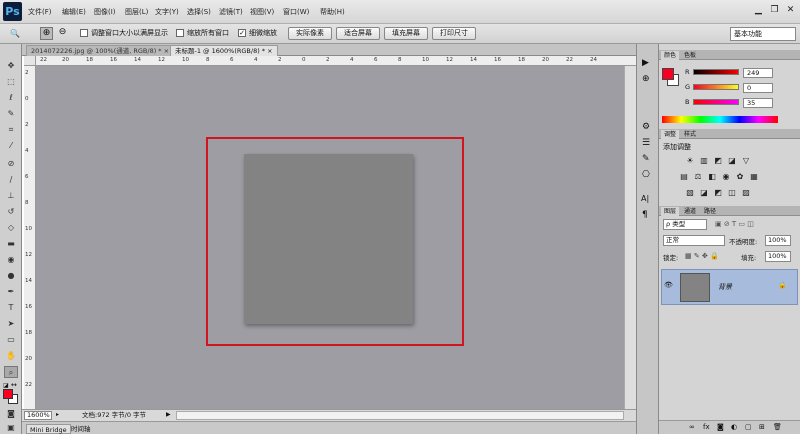 The width and height of the screenshot is (800, 446). What do you see at coordinates (84, 33) in the screenshot?
I see `resize-windows-checkbox` at bounding box center [84, 33].